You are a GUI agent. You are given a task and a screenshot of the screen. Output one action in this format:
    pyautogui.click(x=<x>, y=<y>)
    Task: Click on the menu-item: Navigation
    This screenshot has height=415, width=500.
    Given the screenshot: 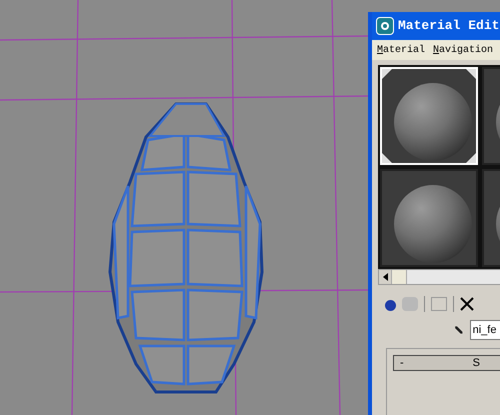 What is the action you would take?
    pyautogui.click(x=463, y=50)
    